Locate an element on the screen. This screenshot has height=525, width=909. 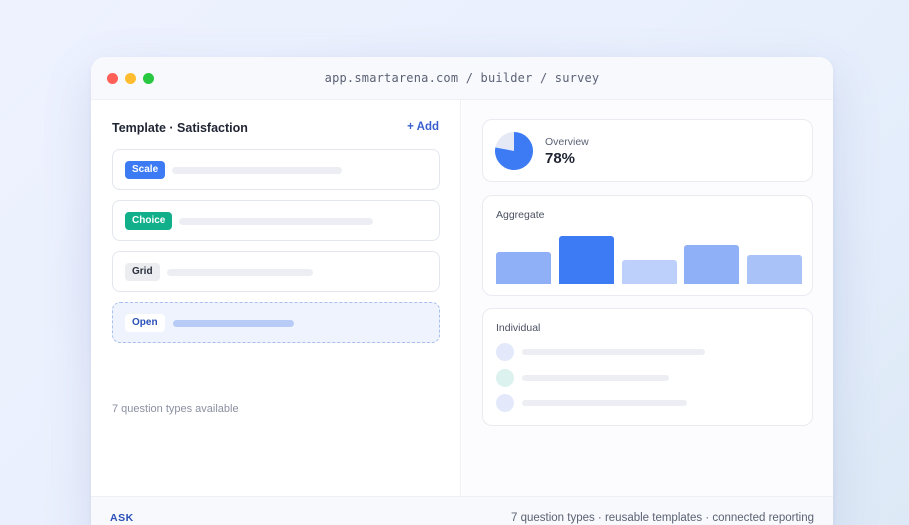
question-type-tag: Grid is located at coordinates (142, 272).